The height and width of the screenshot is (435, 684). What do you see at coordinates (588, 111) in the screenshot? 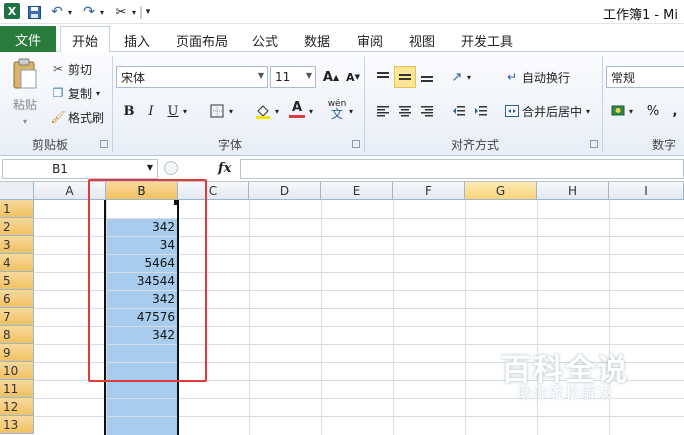
I see `merge-center-dropdown-icon: ▾` at bounding box center [588, 111].